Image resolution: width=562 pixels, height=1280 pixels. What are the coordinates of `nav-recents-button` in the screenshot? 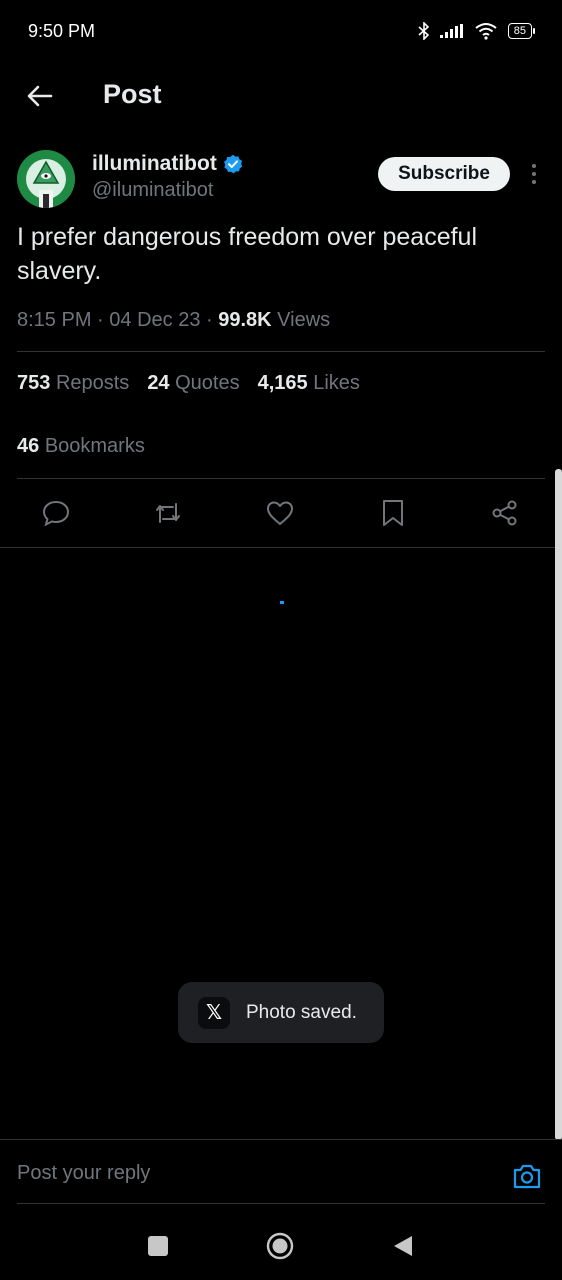 It's located at (158, 1246).